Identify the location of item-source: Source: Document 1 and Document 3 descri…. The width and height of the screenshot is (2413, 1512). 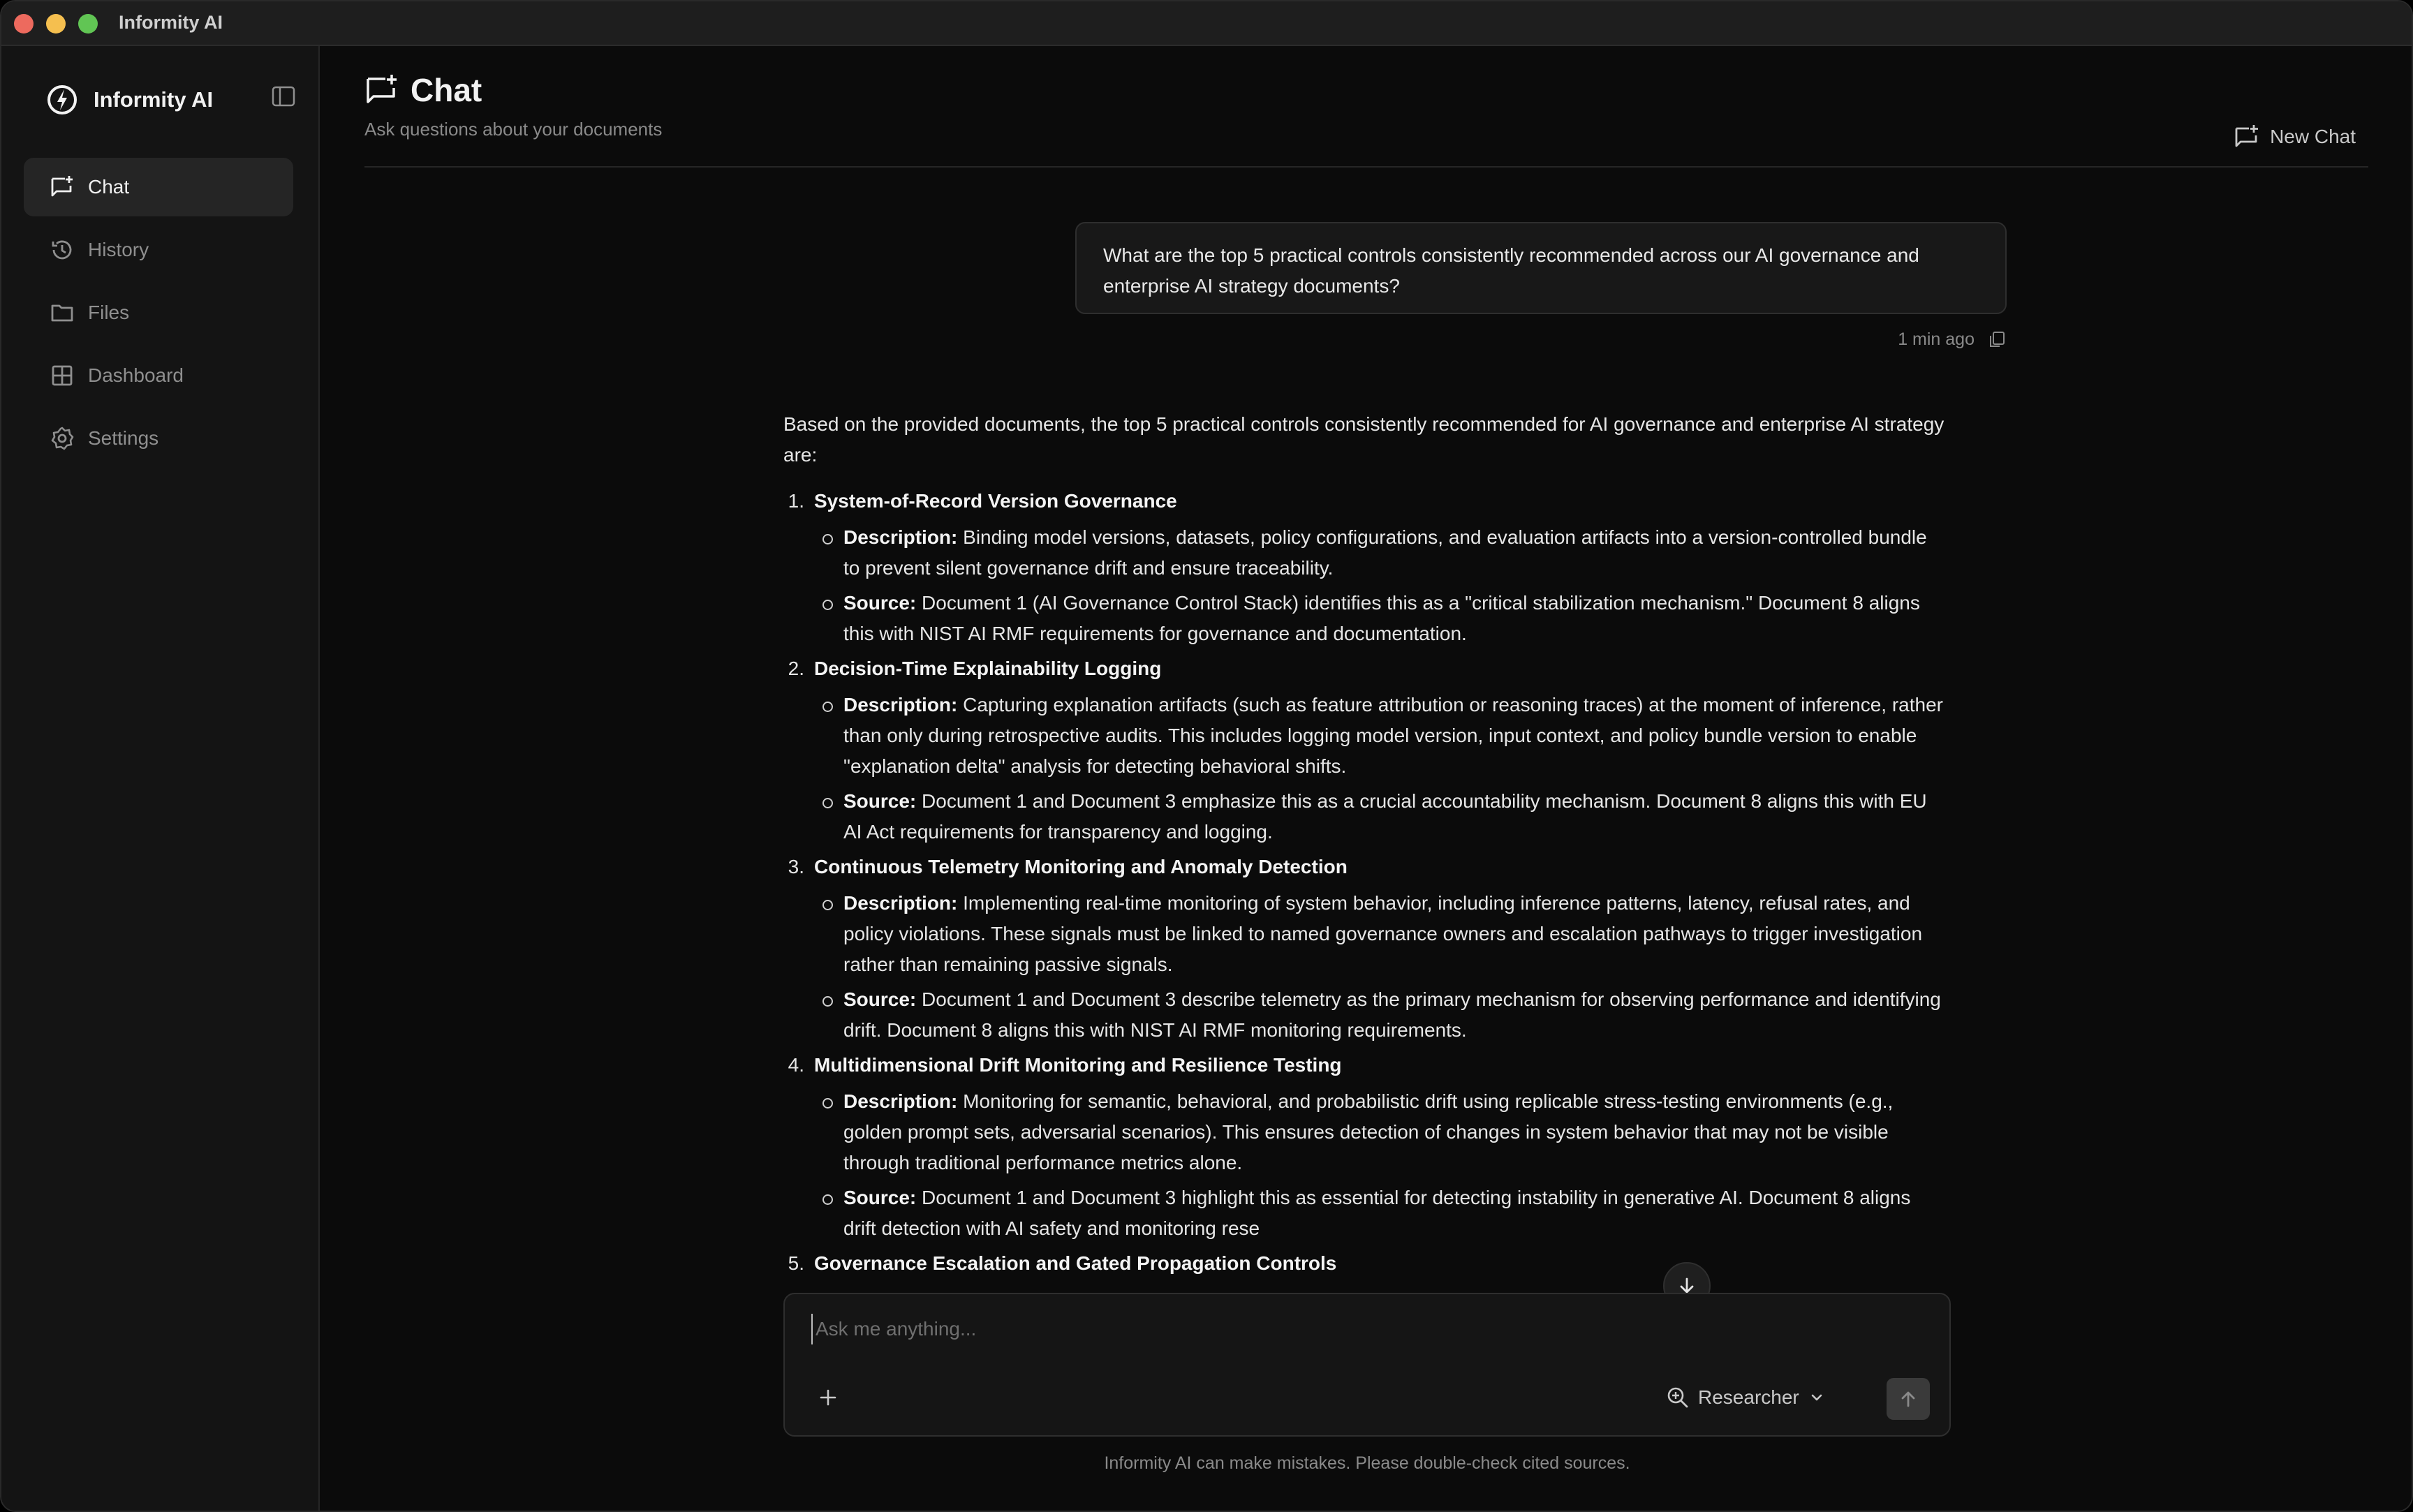
(1383, 1015).